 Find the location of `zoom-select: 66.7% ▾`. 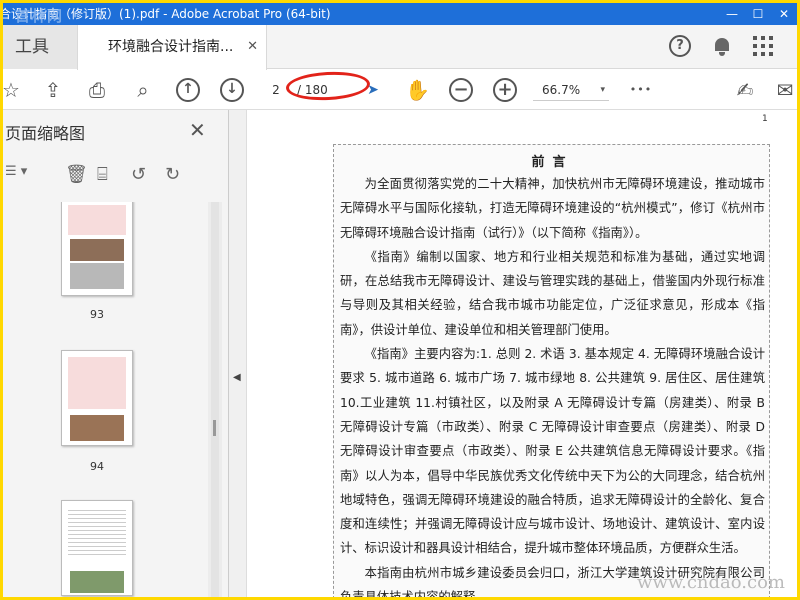

zoom-select: 66.7% ▾ is located at coordinates (571, 90).